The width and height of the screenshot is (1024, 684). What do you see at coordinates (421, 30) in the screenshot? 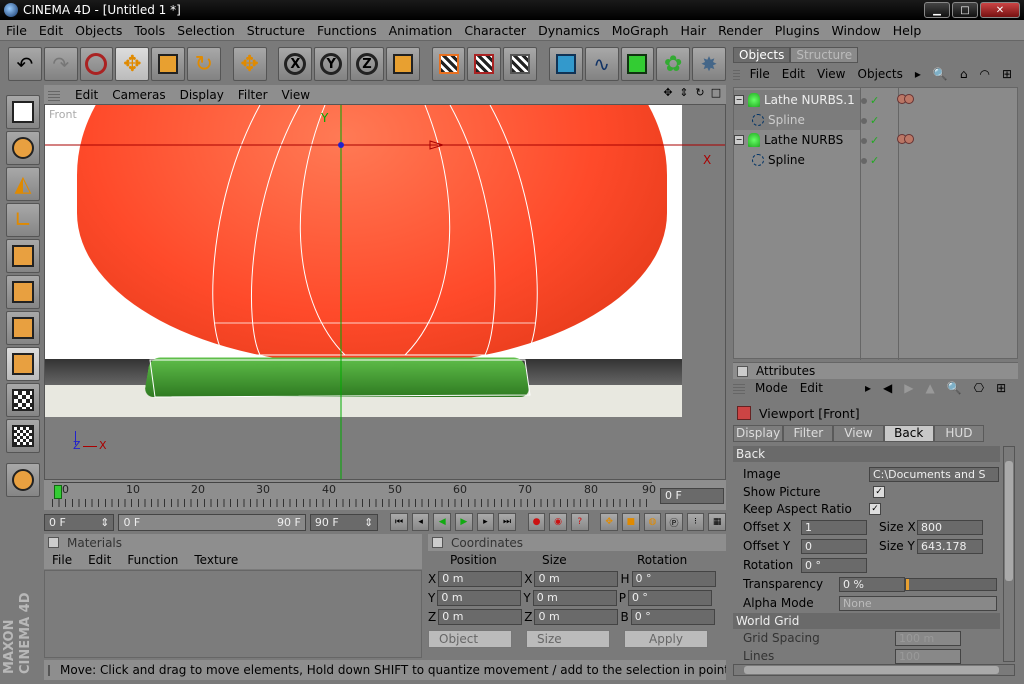
I see `menu-animation: Animation` at bounding box center [421, 30].